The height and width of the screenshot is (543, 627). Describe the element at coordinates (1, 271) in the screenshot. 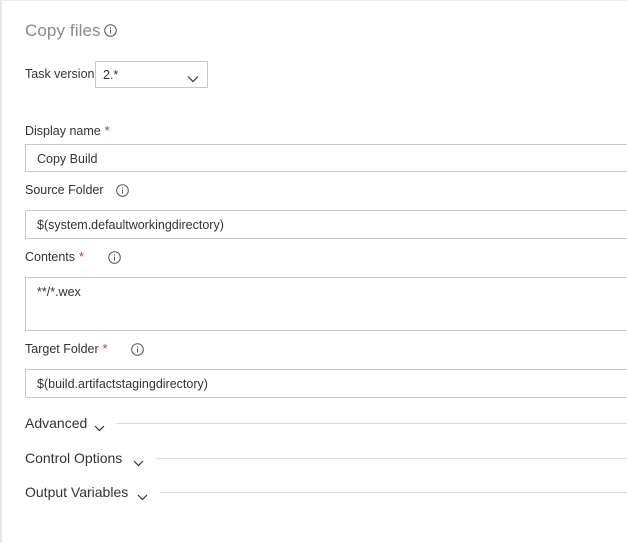

I see `panel-left-border` at that location.